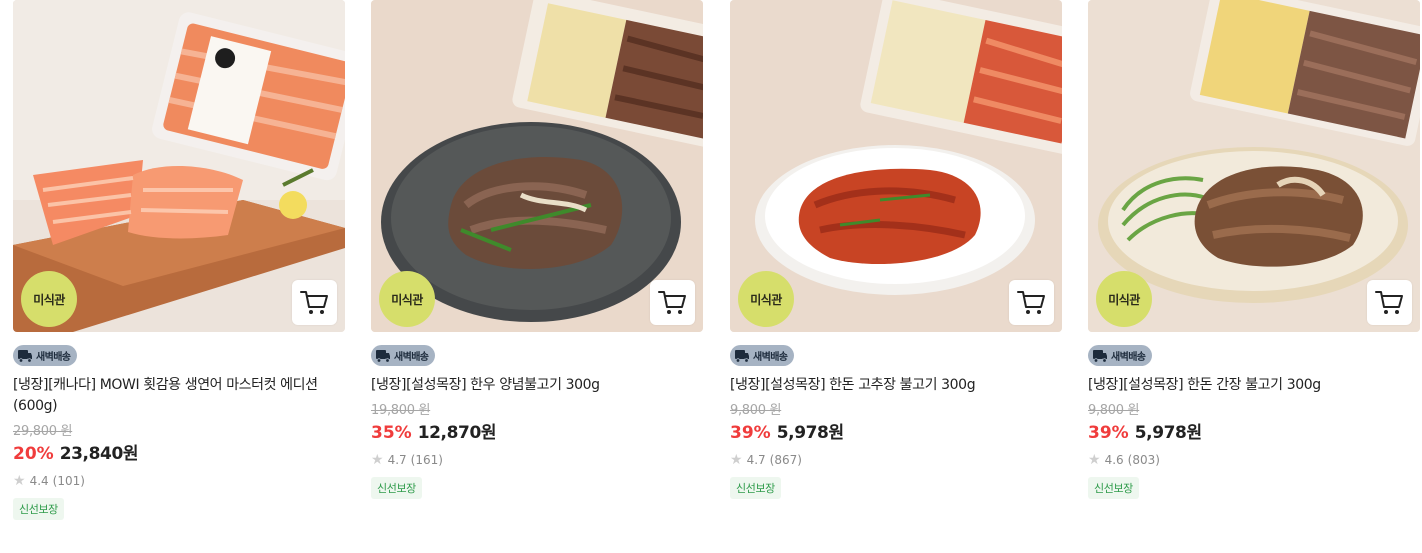 The height and width of the screenshot is (553, 1422). I want to click on product-name: [냉장][설성목장] 한돈 고추장 불고기 300g, so click(895, 385).